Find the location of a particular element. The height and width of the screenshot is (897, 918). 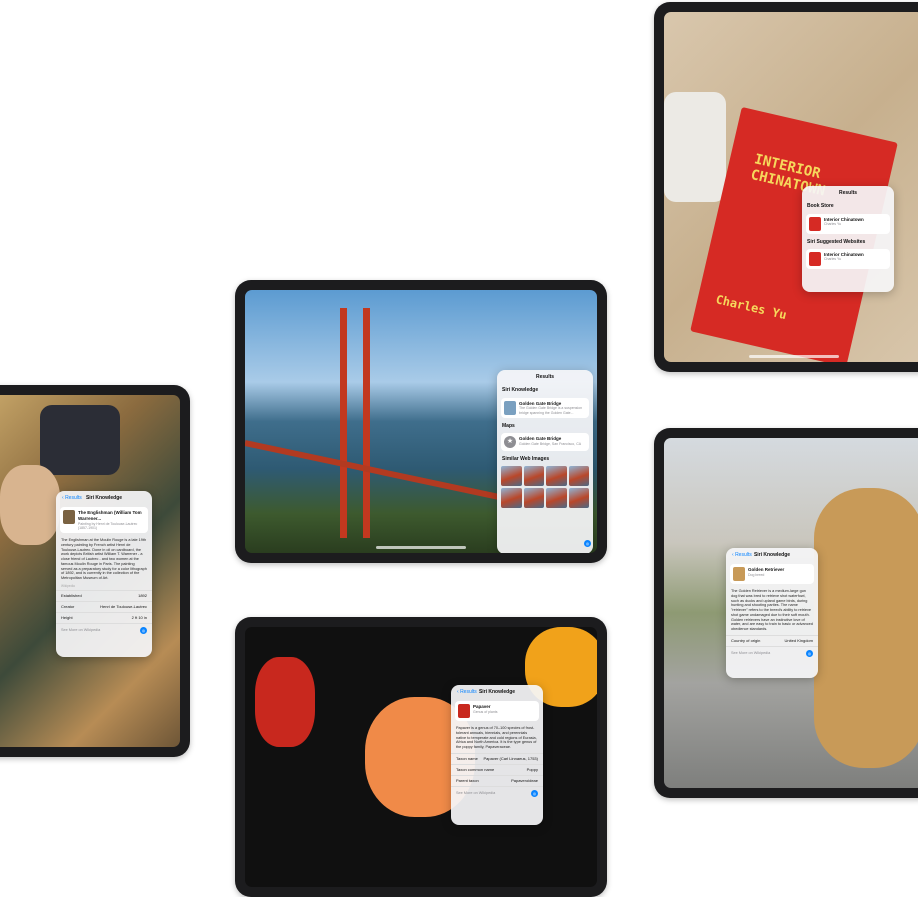

image-grid is located at coordinates (545, 488).